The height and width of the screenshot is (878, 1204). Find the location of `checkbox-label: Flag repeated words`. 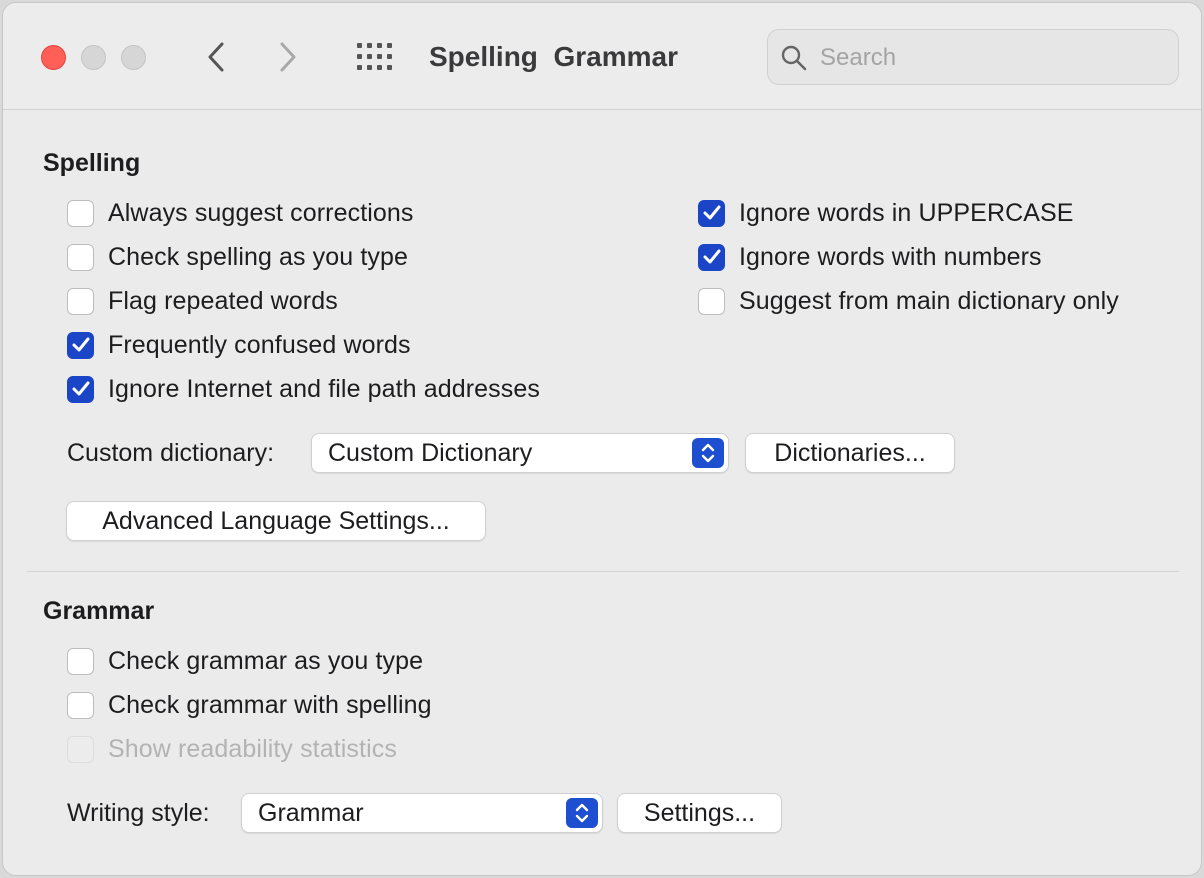

checkbox-label: Flag repeated words is located at coordinates (223, 300).